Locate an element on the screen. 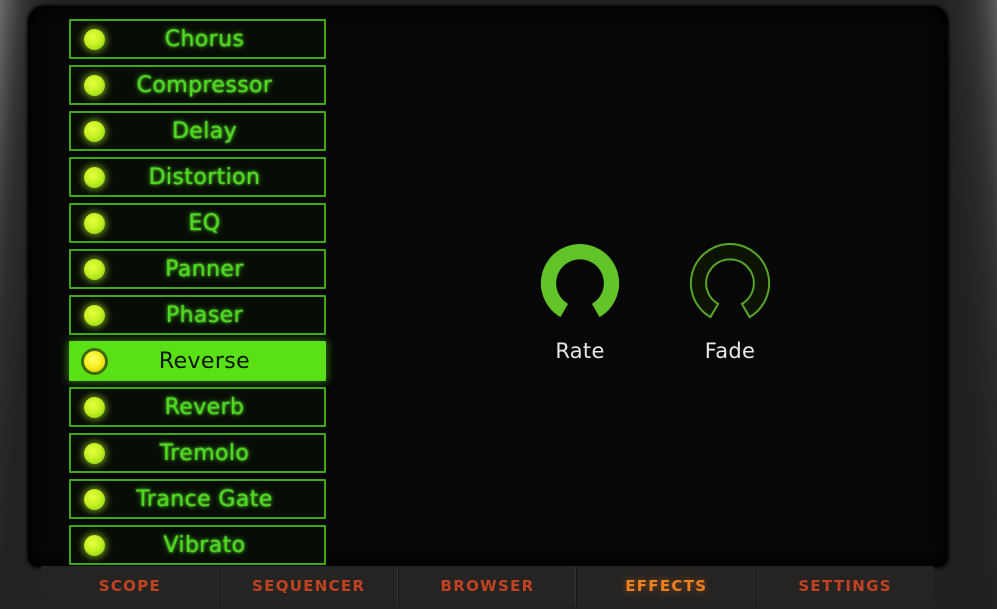 This screenshot has height=609, width=997. effect-list-item: Chorus is located at coordinates (197, 39).